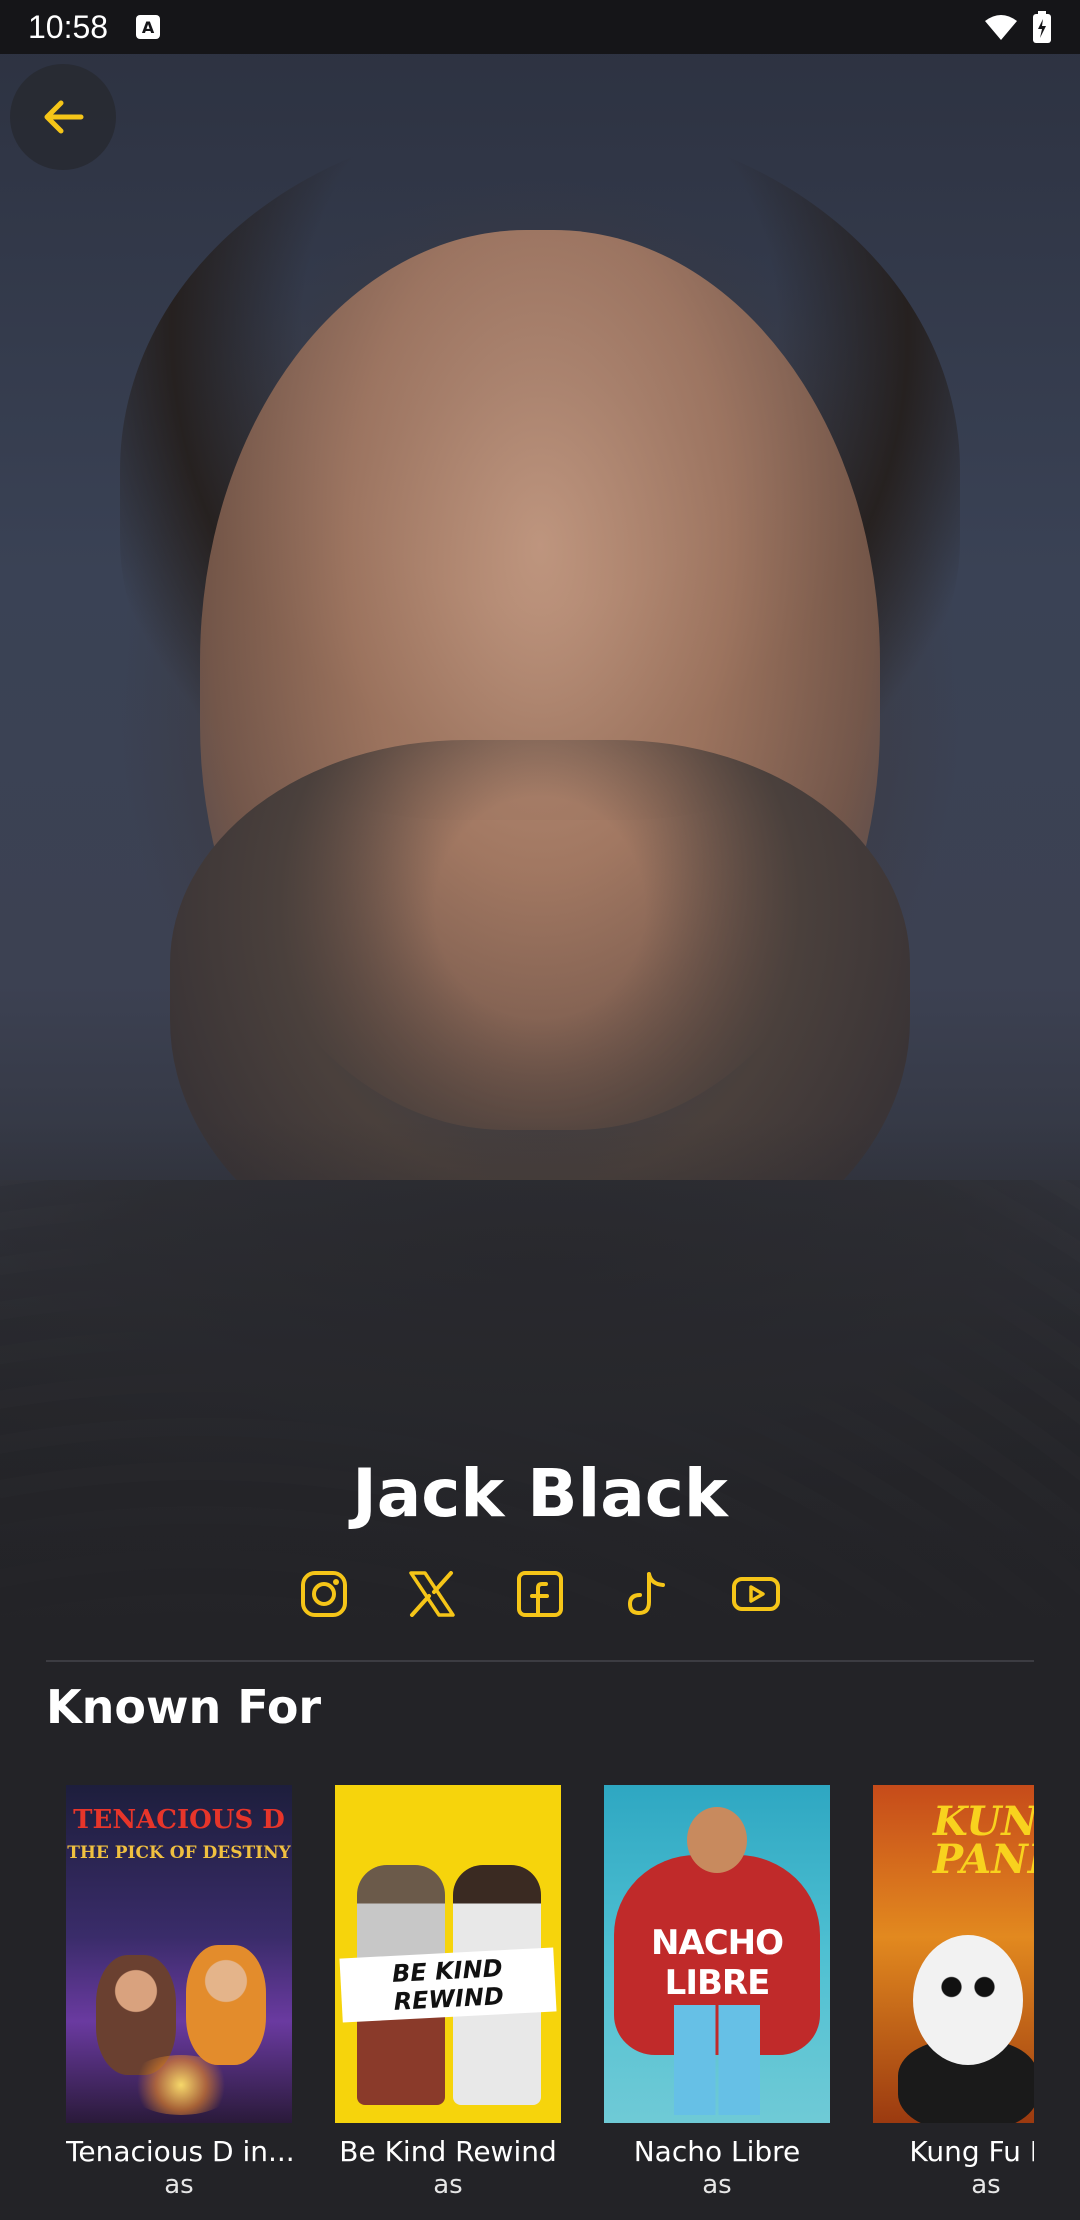 Image resolution: width=1080 pixels, height=2220 pixels. What do you see at coordinates (179, 1853) in the screenshot?
I see `poster-subtitle: THE PICK OF DESTINY` at bounding box center [179, 1853].